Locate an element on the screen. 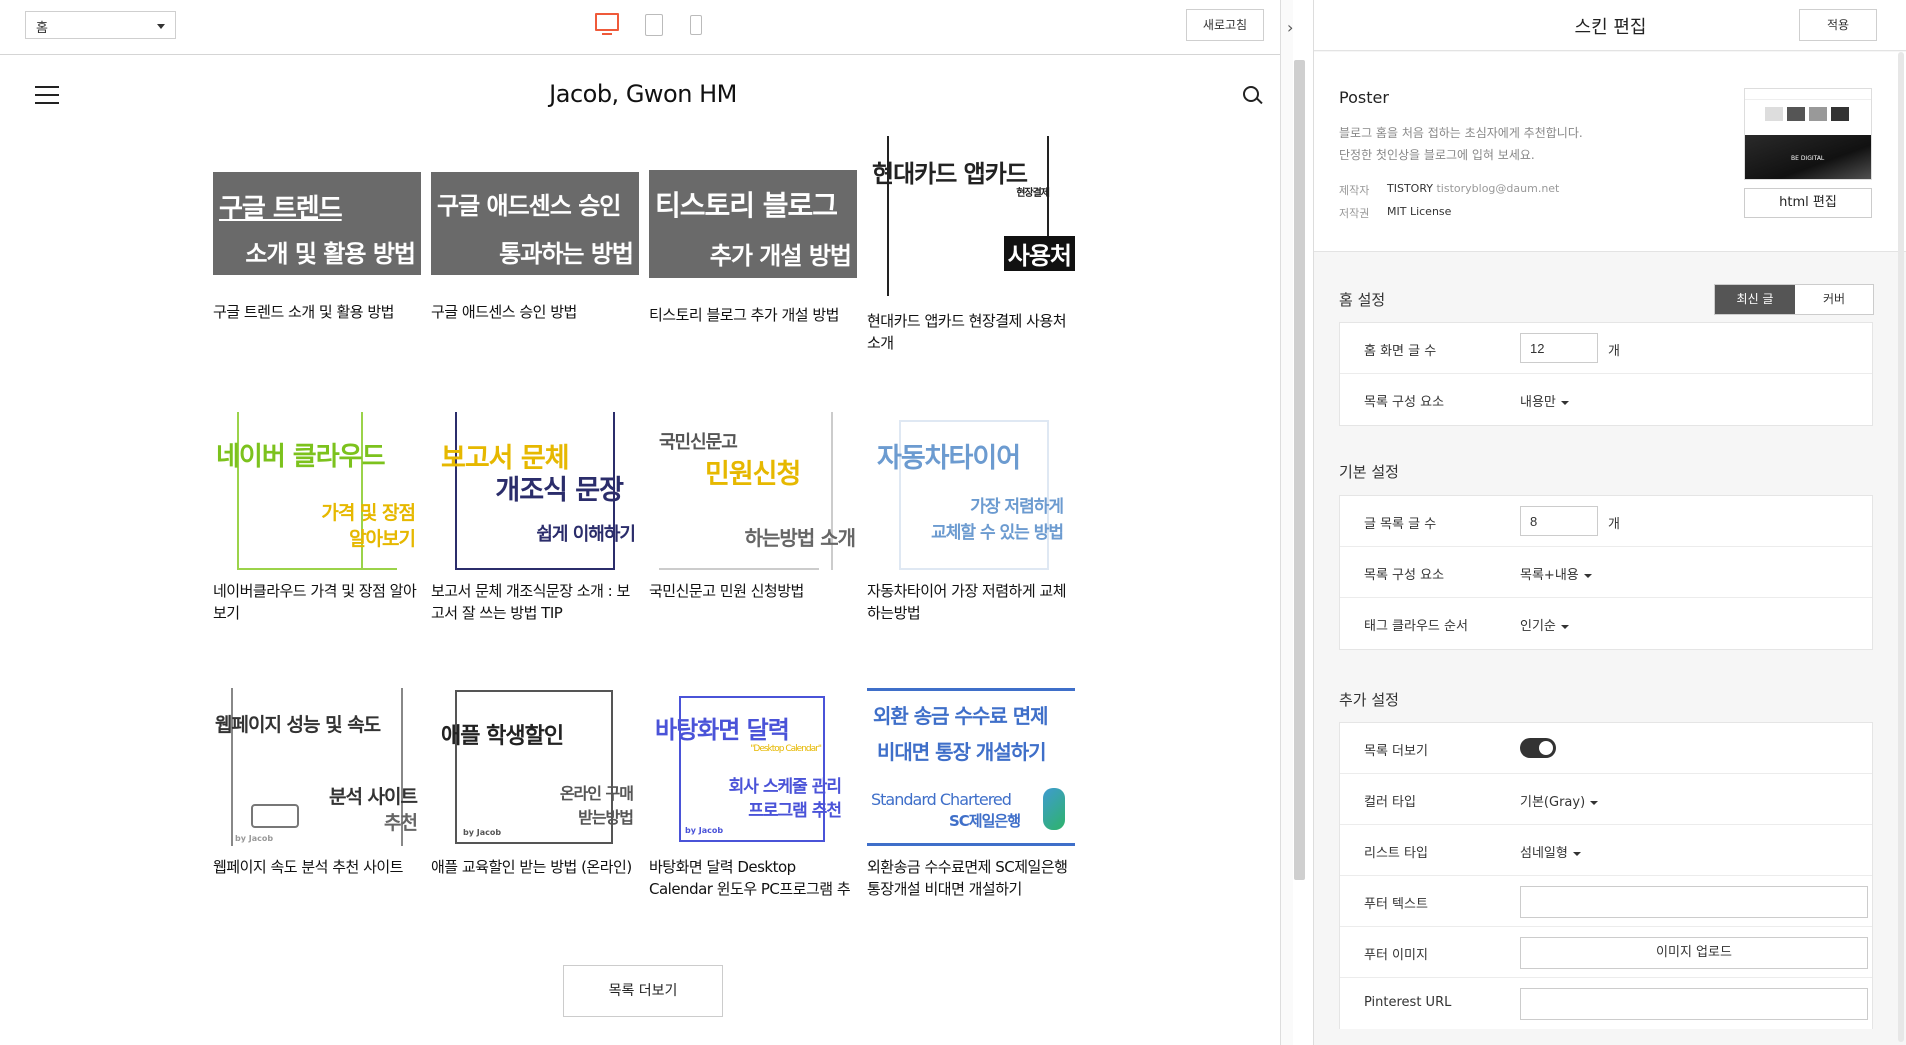  setting-row: 글 목록 글 수 개 is located at coordinates (1606, 521).